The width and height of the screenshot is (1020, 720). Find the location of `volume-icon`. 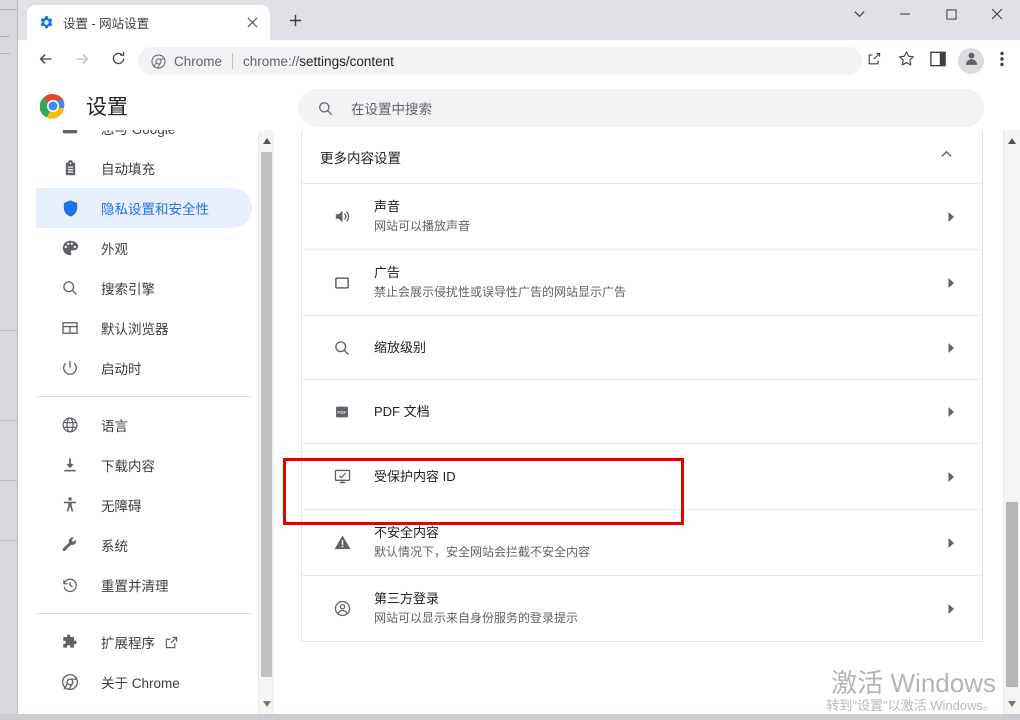

volume-icon is located at coordinates (342, 217).